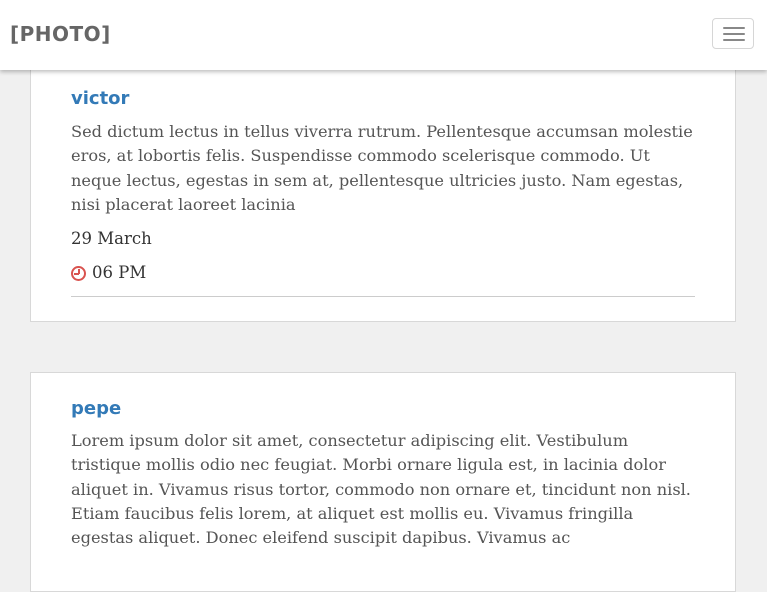  I want to click on navbar-brand: [PHOTO], so click(60, 34).